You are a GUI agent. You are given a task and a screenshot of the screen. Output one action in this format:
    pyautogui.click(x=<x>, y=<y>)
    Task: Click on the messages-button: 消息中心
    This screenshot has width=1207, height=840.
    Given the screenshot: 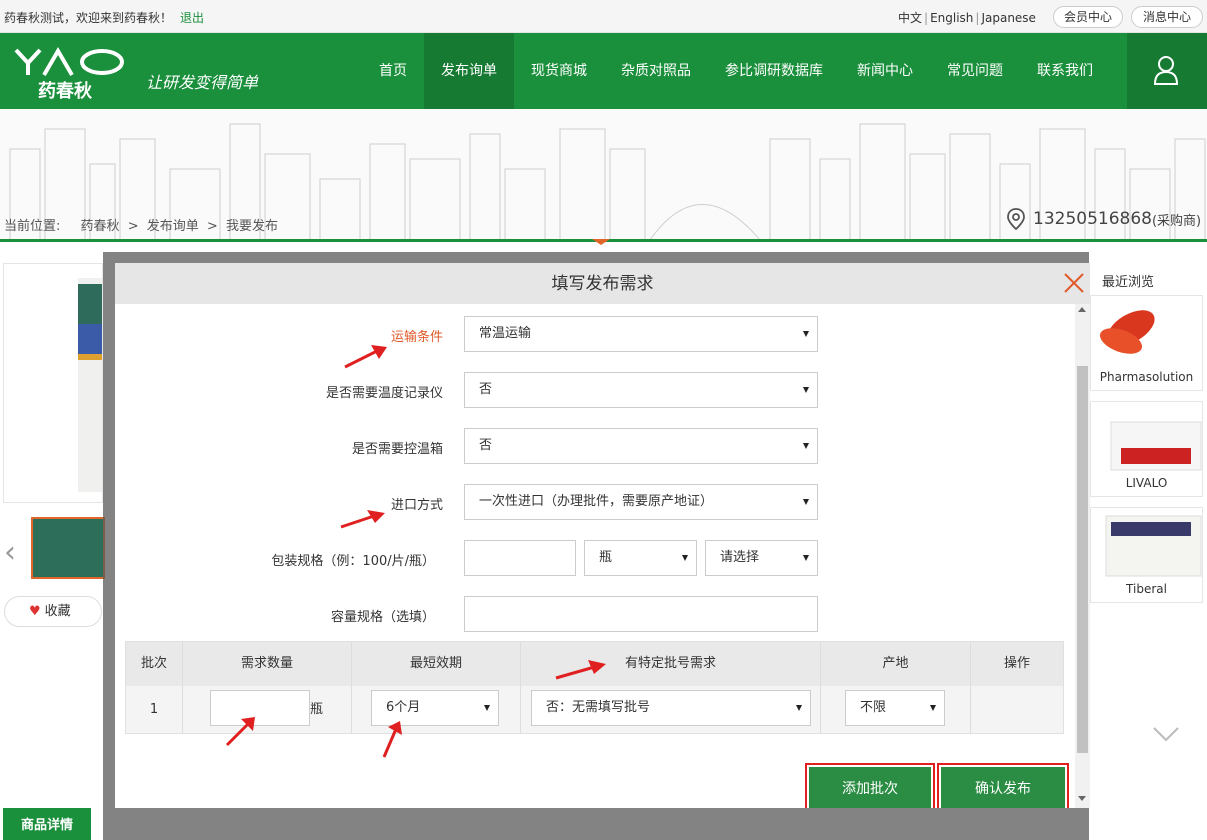 What is the action you would take?
    pyautogui.click(x=1167, y=17)
    